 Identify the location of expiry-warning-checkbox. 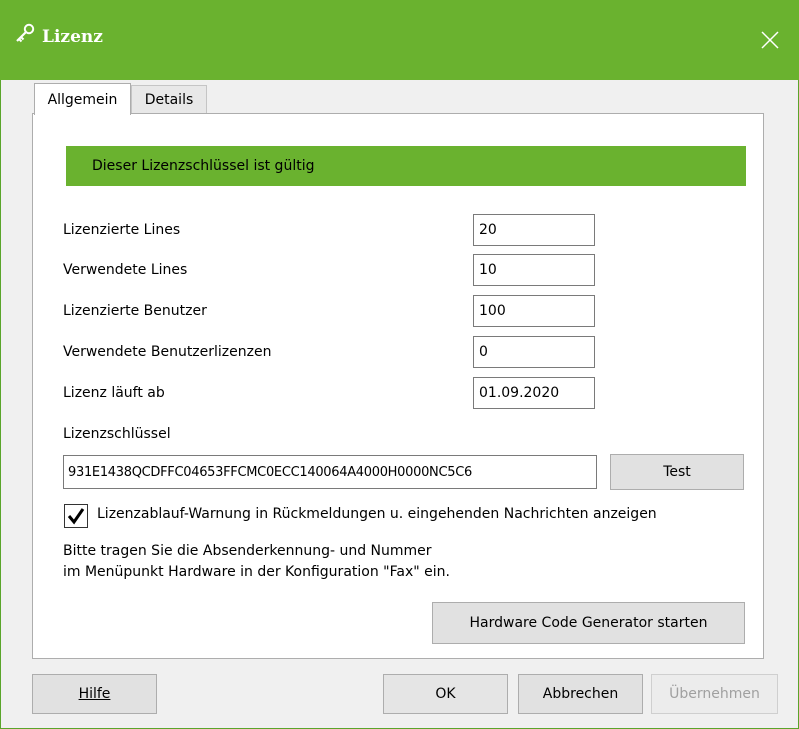
(76, 516).